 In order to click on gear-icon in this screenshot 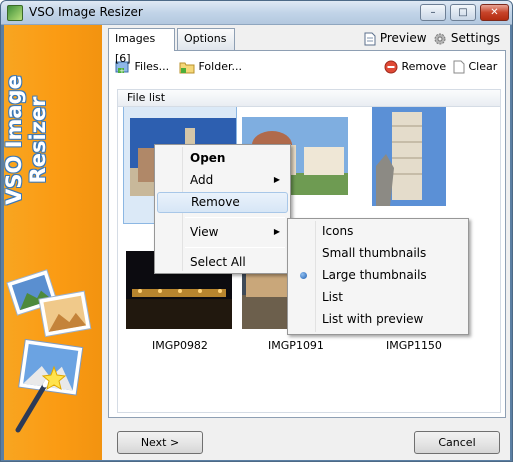, I will do `click(440, 38)`.